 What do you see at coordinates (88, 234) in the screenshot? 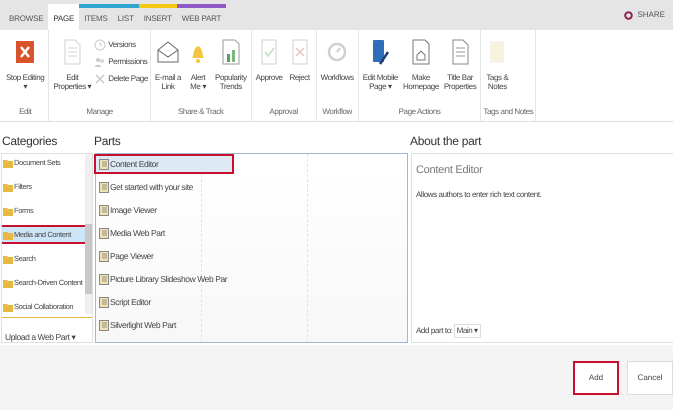
I see `vertical-scrollbar` at bounding box center [88, 234].